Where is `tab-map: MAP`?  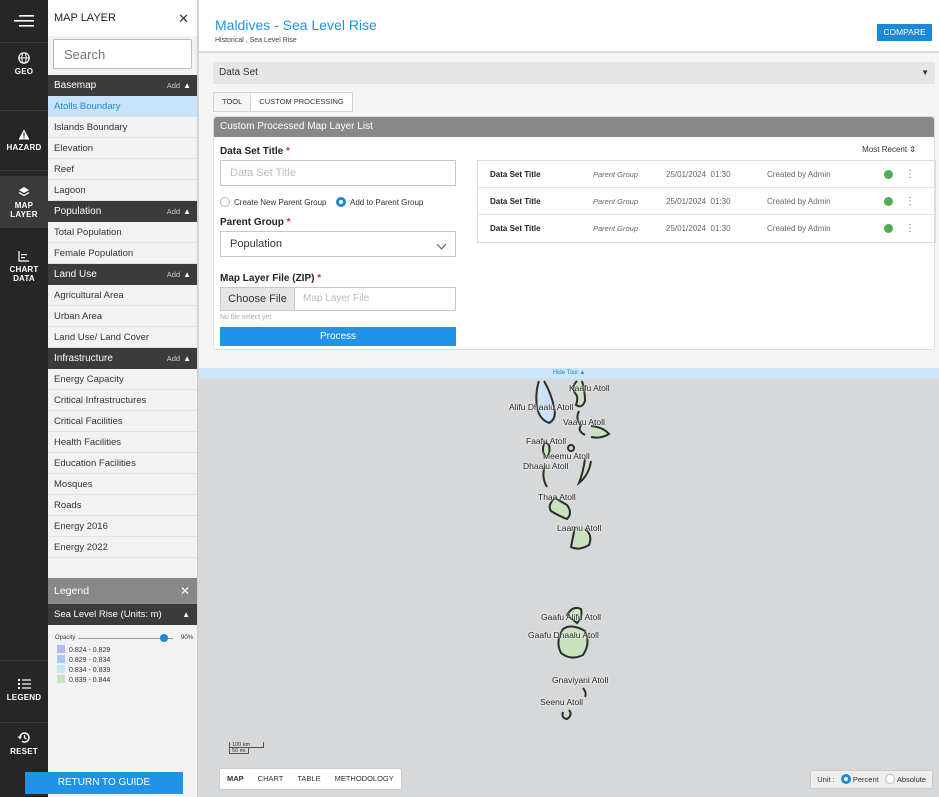
tab-map: MAP is located at coordinates (235, 779).